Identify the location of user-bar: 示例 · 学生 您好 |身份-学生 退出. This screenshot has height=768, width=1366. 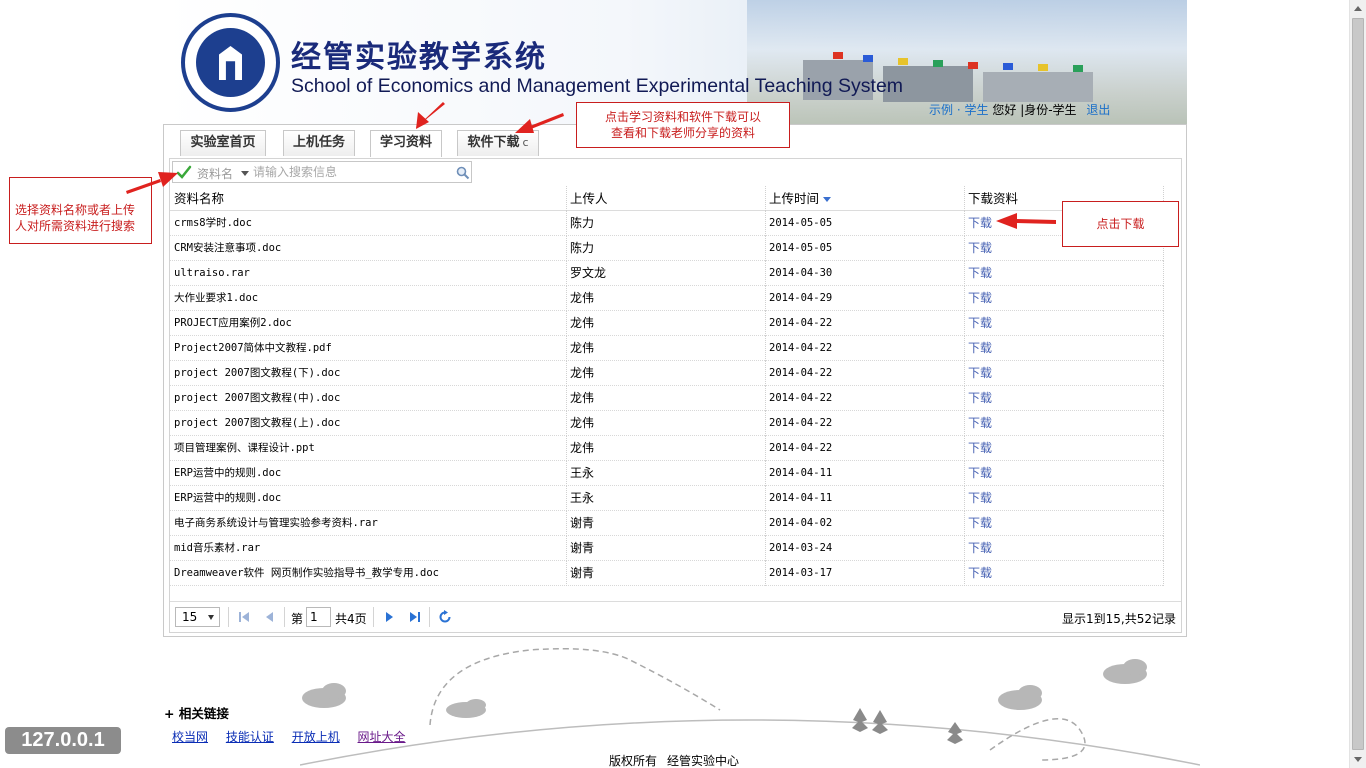
(1019, 109).